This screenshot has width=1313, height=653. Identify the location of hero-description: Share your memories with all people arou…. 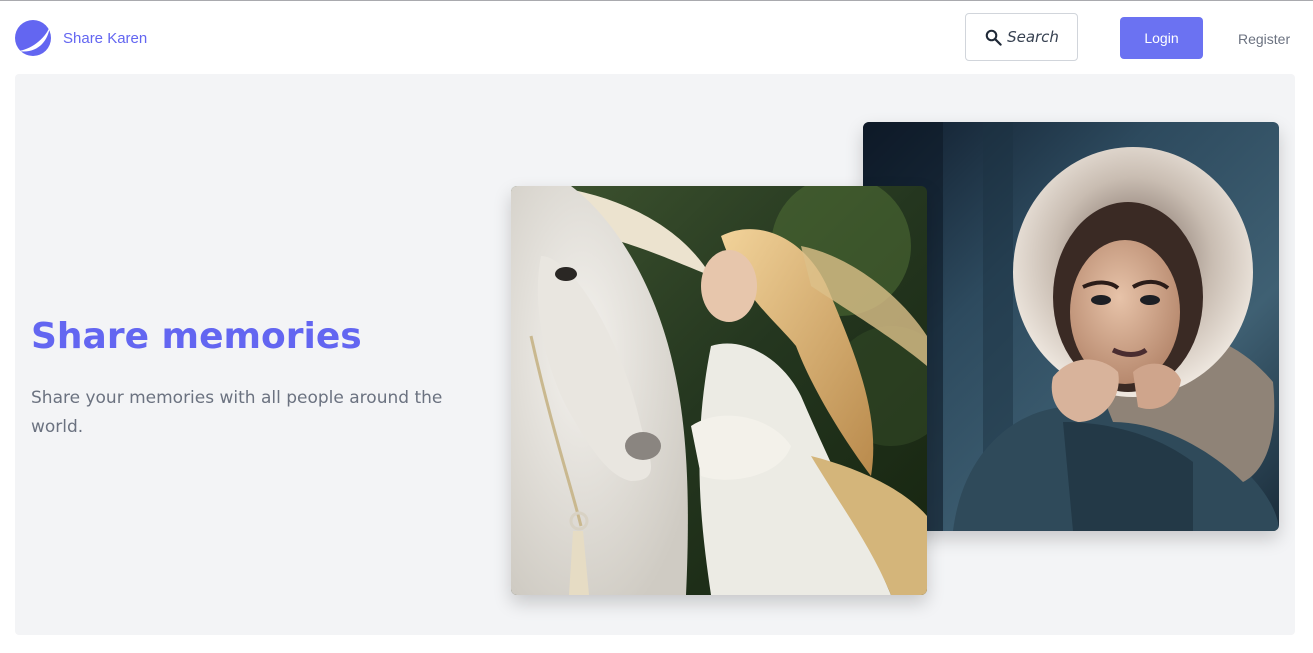
(237, 412).